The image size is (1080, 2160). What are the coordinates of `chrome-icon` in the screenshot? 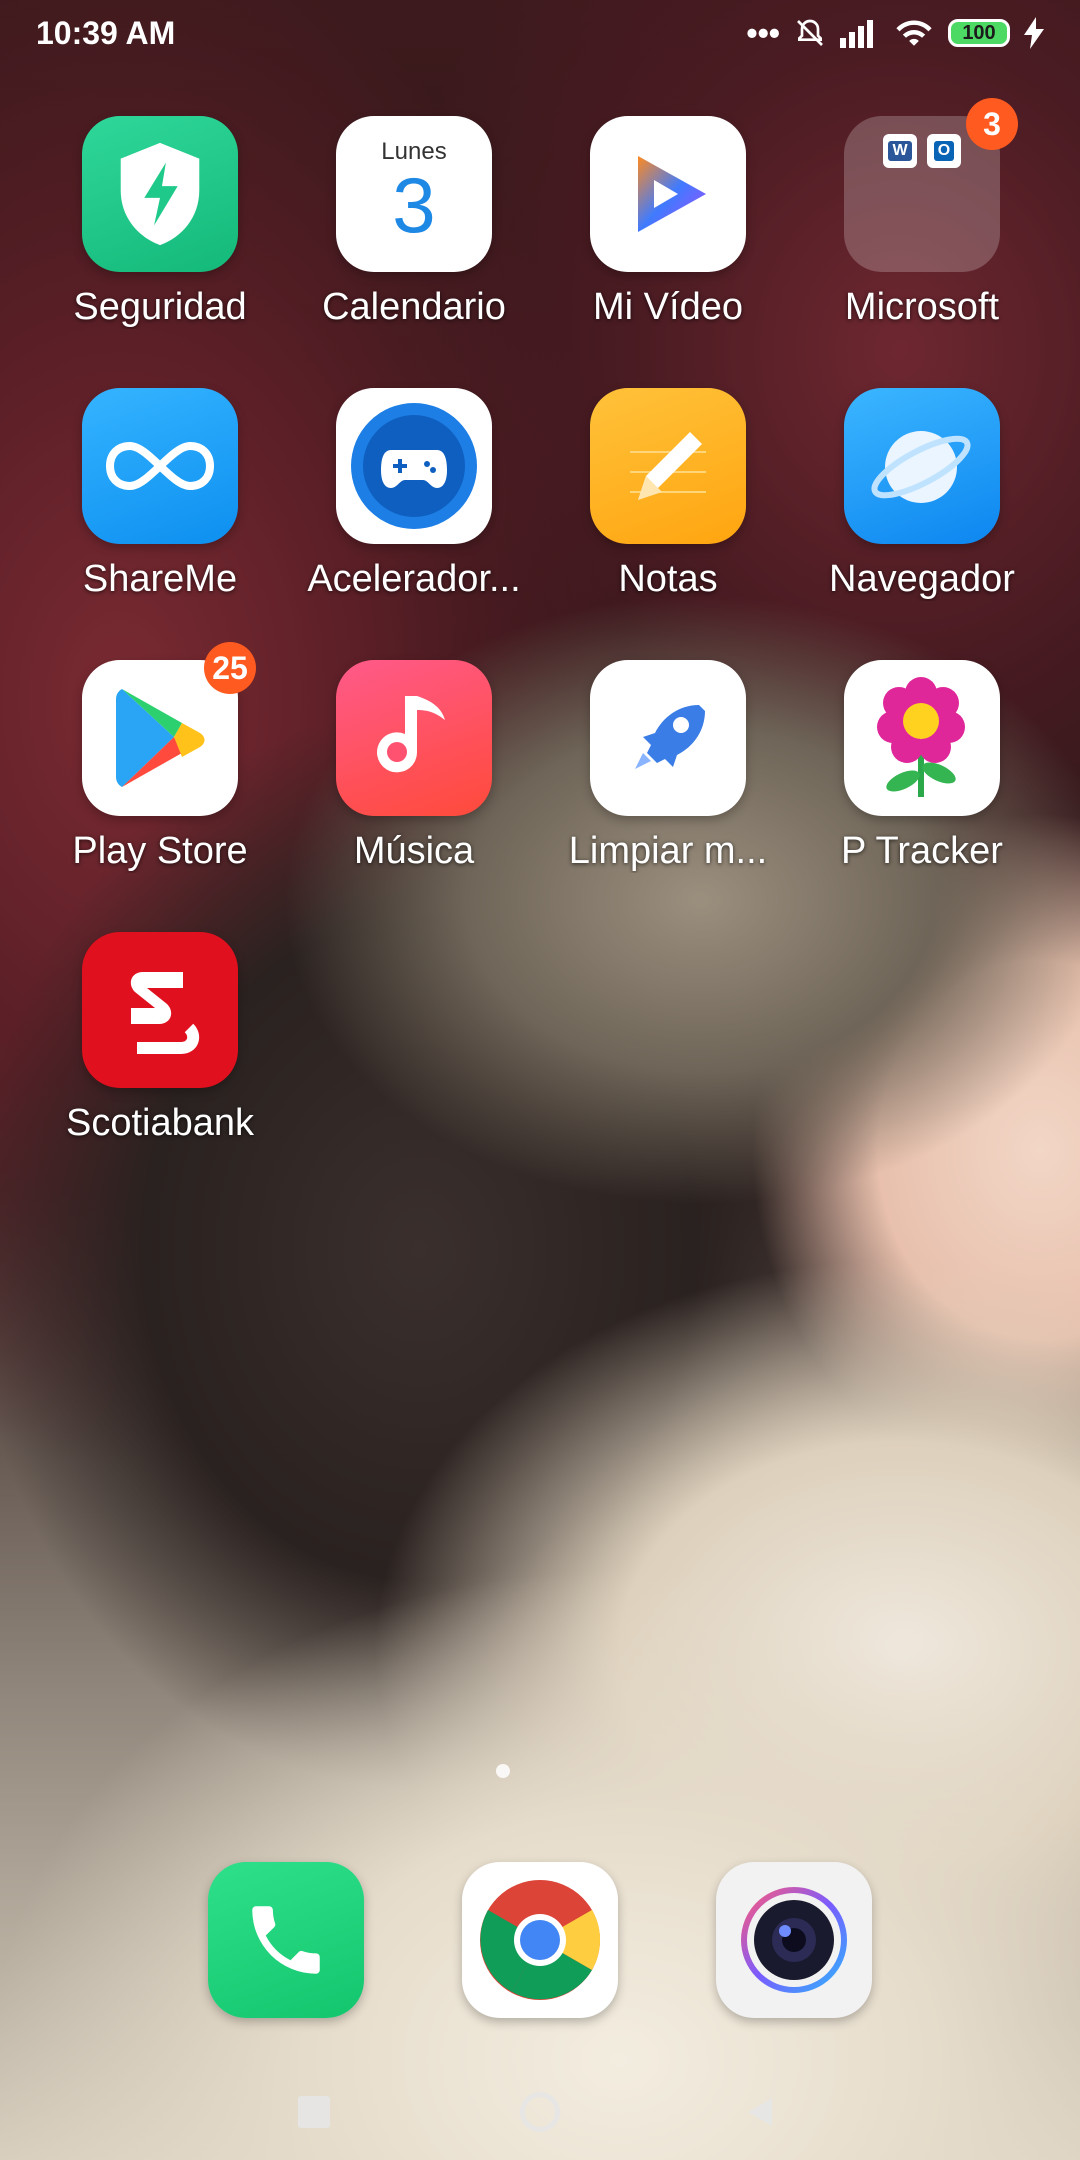 It's located at (540, 1940).